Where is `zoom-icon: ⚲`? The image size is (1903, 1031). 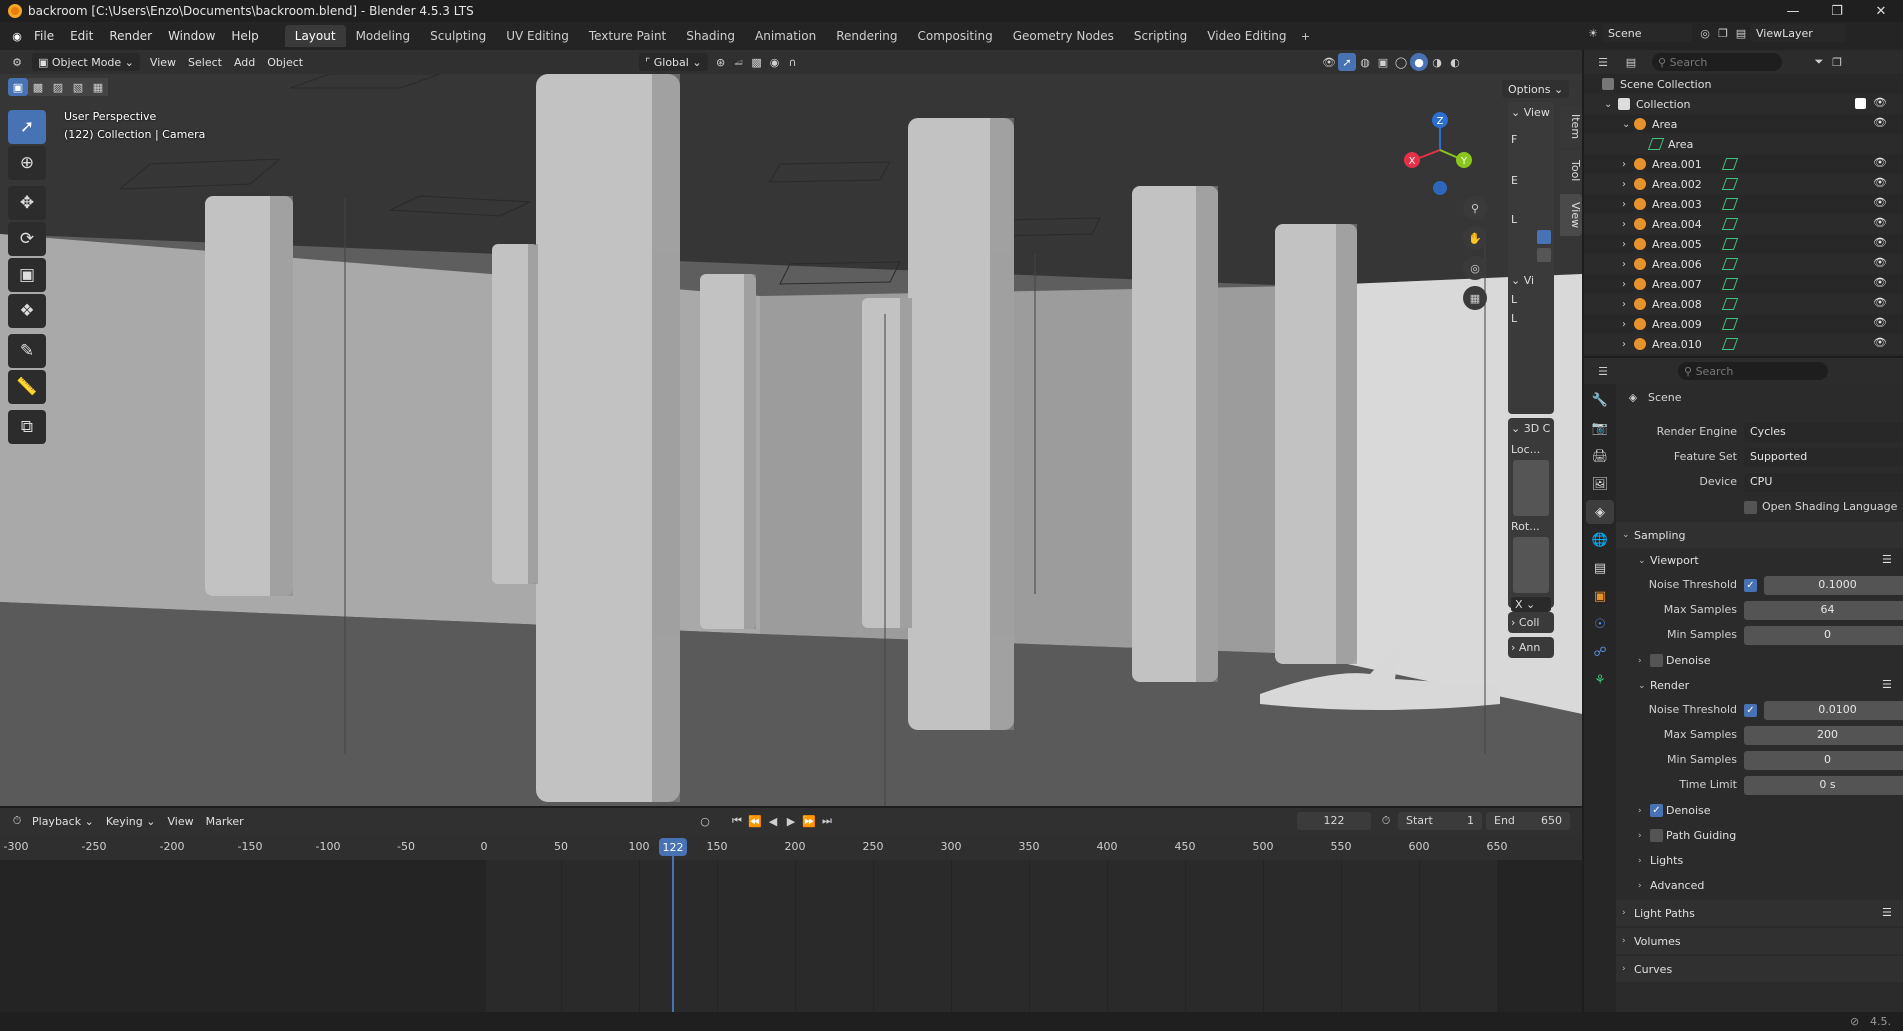 zoom-icon: ⚲ is located at coordinates (1475, 208).